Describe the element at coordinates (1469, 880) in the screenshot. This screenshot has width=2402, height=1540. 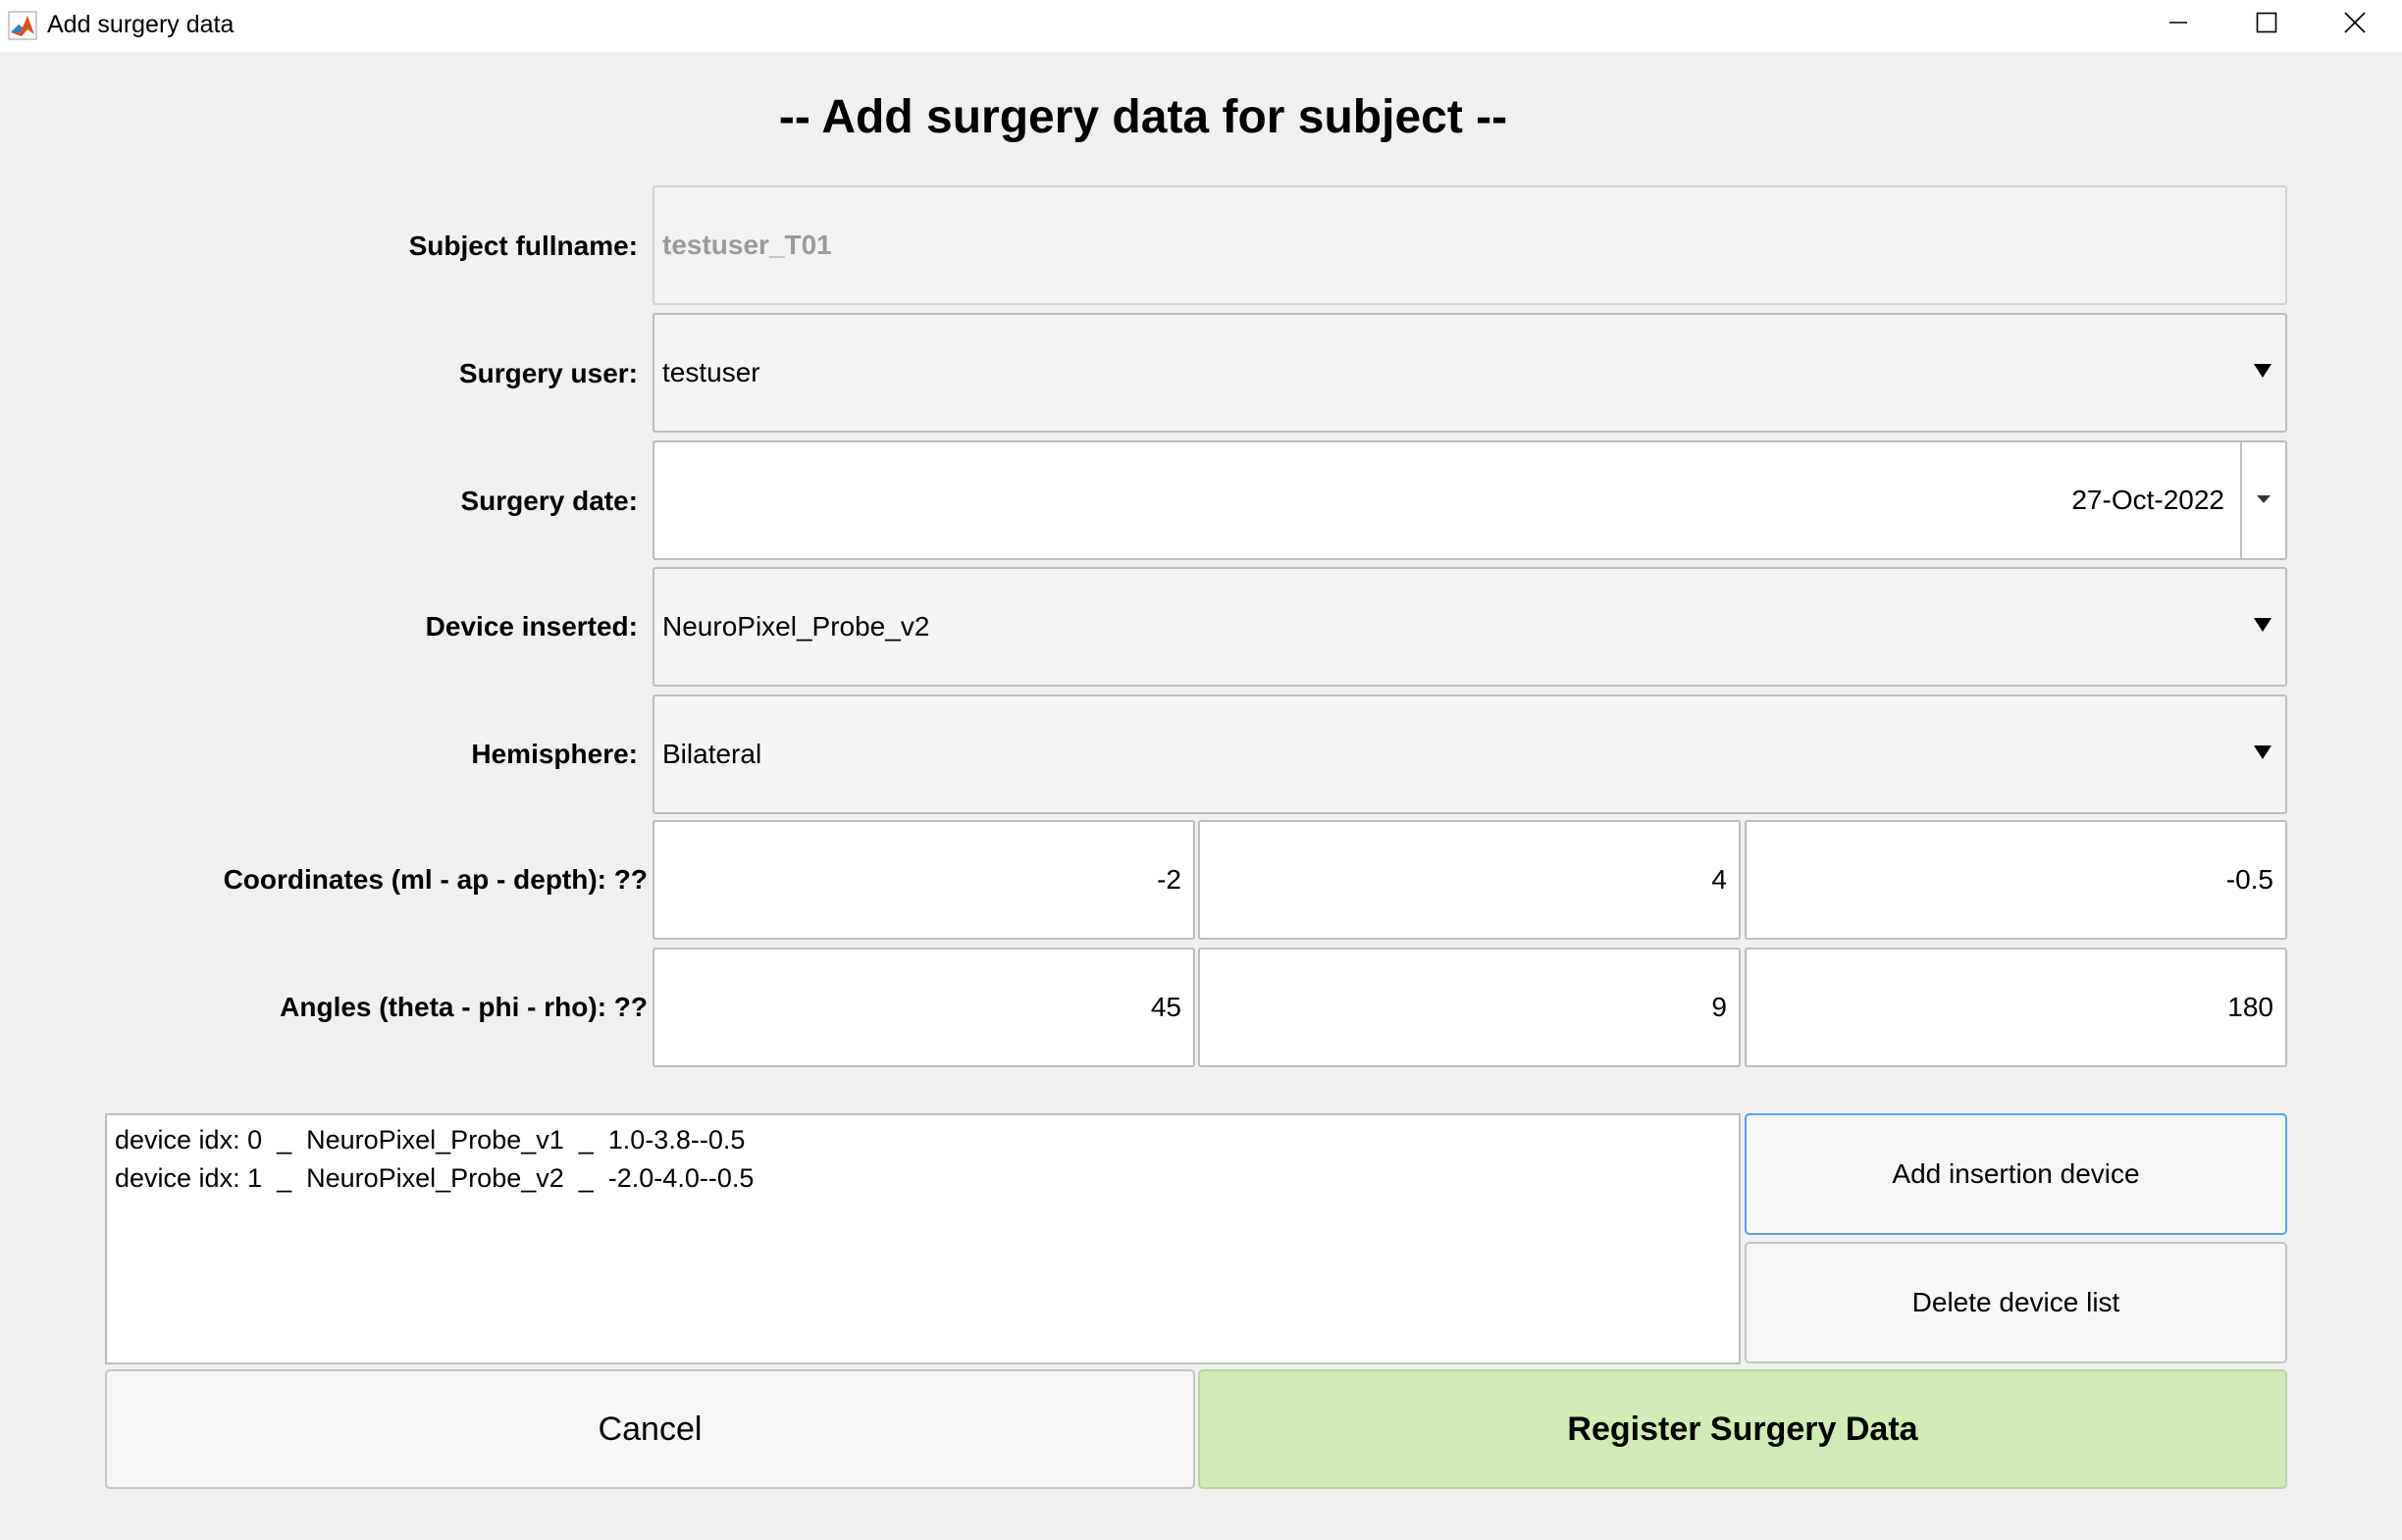
I see `coordinate-ap-input: 4` at that location.